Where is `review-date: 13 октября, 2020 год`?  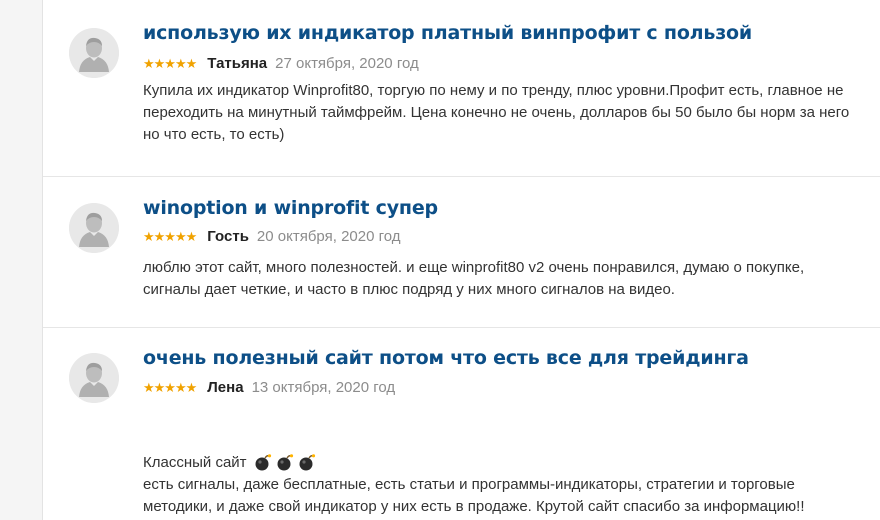 review-date: 13 октября, 2020 год is located at coordinates (323, 387).